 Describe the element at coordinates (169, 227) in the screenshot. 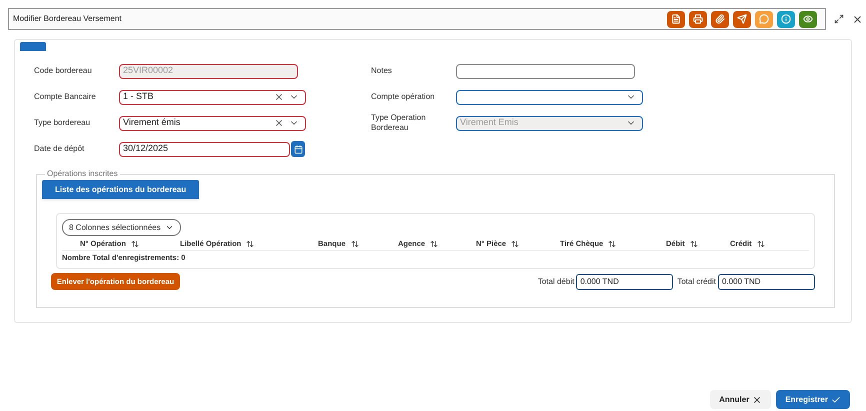

I see `chevron-down-icon` at that location.